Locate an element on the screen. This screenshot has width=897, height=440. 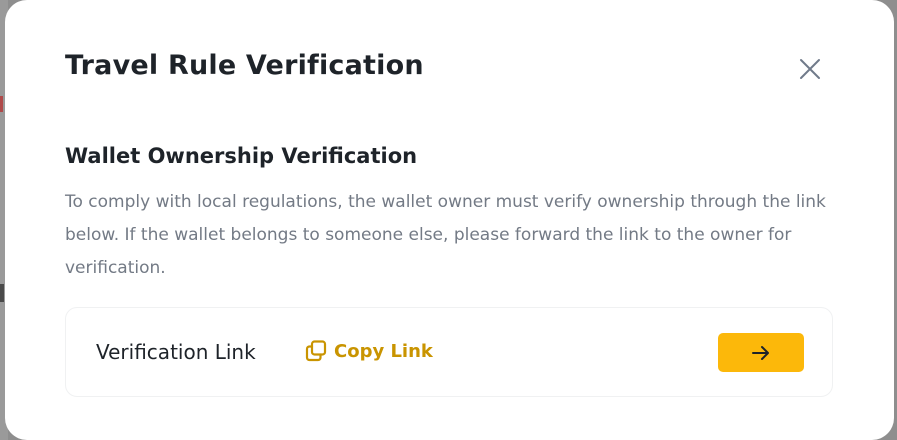
open-verification-link-button is located at coordinates (761, 352).